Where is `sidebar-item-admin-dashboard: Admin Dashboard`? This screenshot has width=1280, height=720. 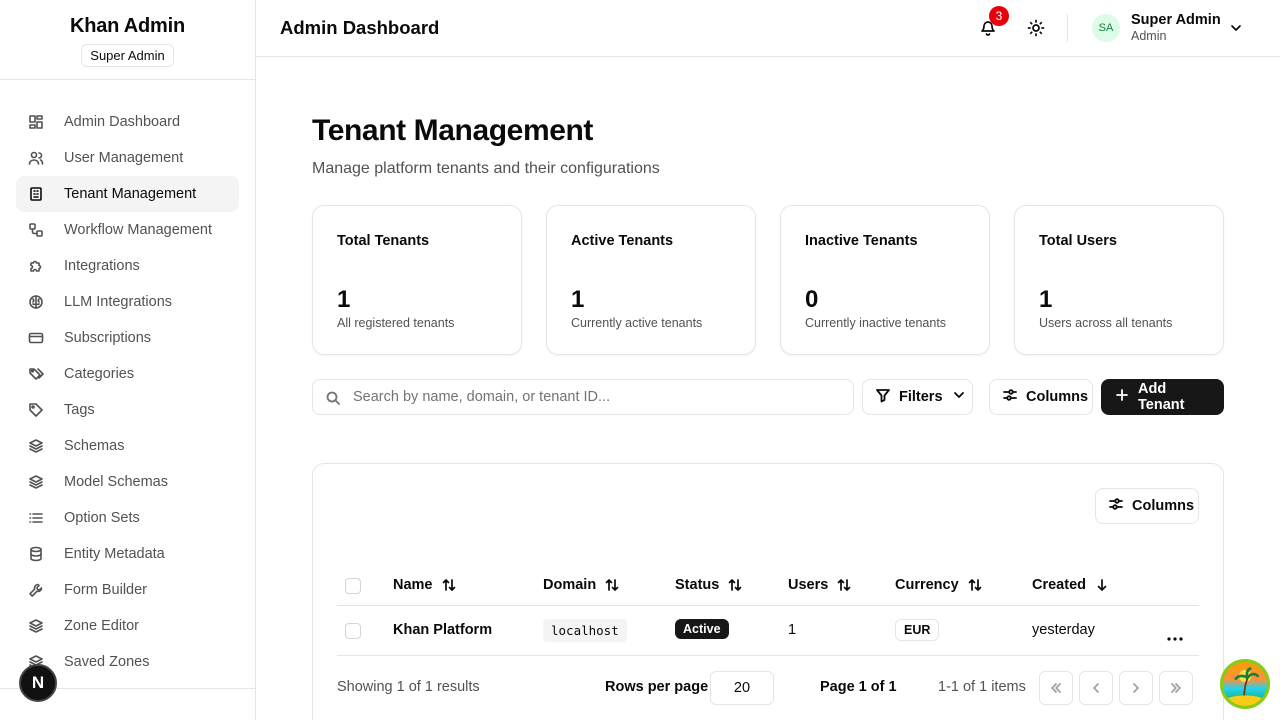
sidebar-item-admin-dashboard: Admin Dashboard is located at coordinates (127, 122).